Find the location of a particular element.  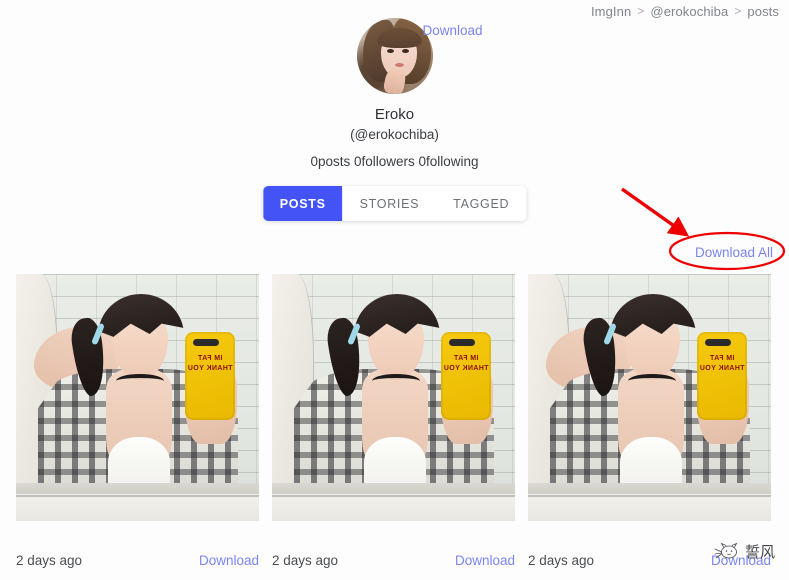

tab-tagged: TAGGED is located at coordinates (481, 203).